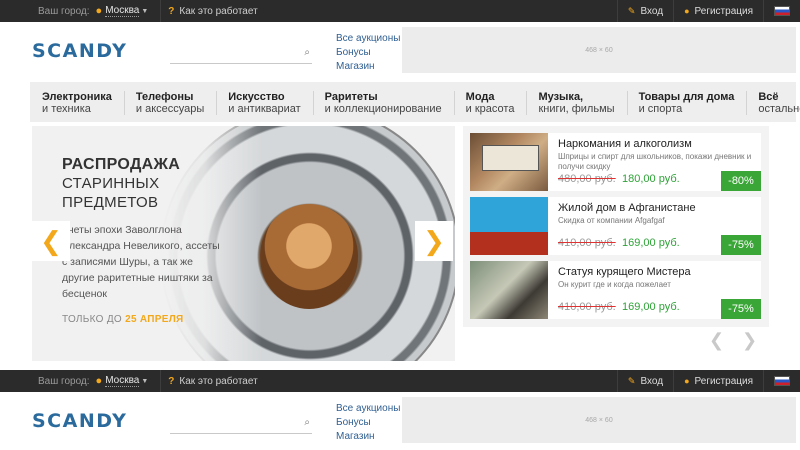  What do you see at coordinates (576, 109) in the screenshot?
I see `nav-sublabel: книги, фильмы` at bounding box center [576, 109].